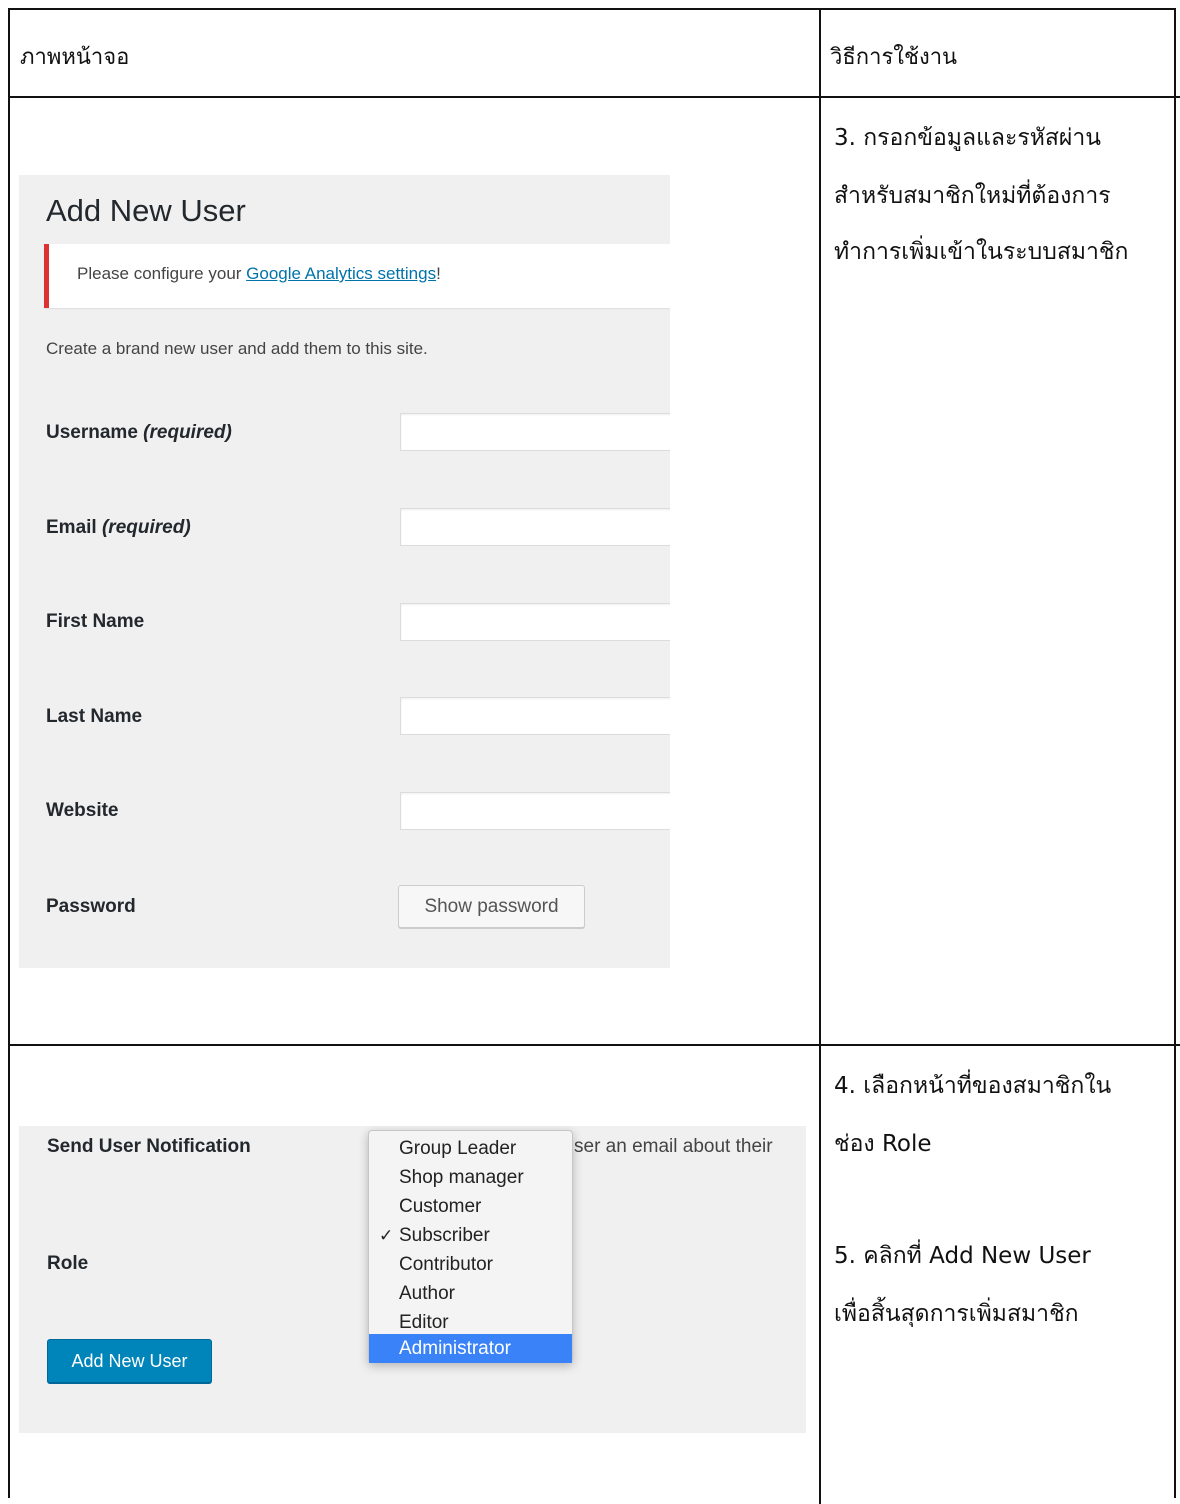  What do you see at coordinates (470, 1148) in the screenshot?
I see `role-option: Group Leader` at bounding box center [470, 1148].